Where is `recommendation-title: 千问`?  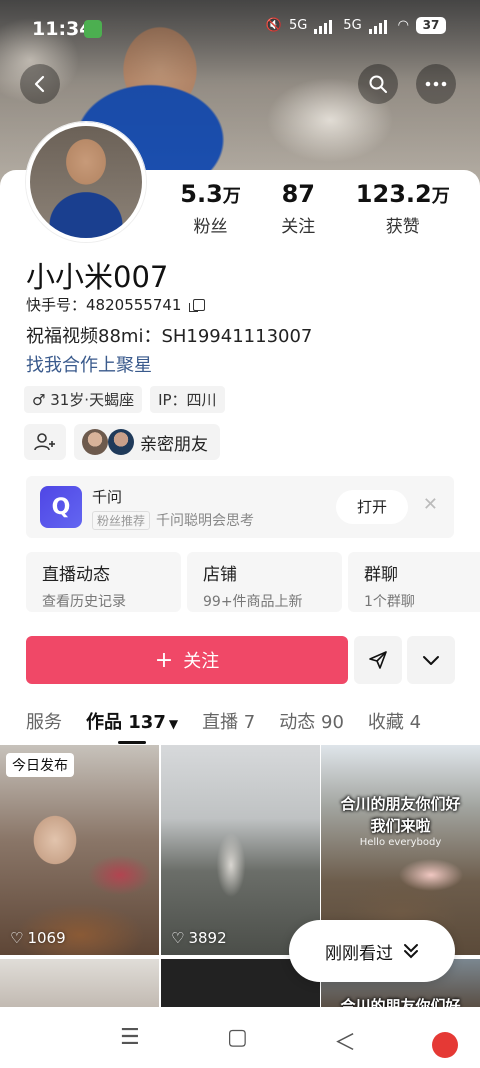 recommendation-title: 千问 is located at coordinates (107, 497).